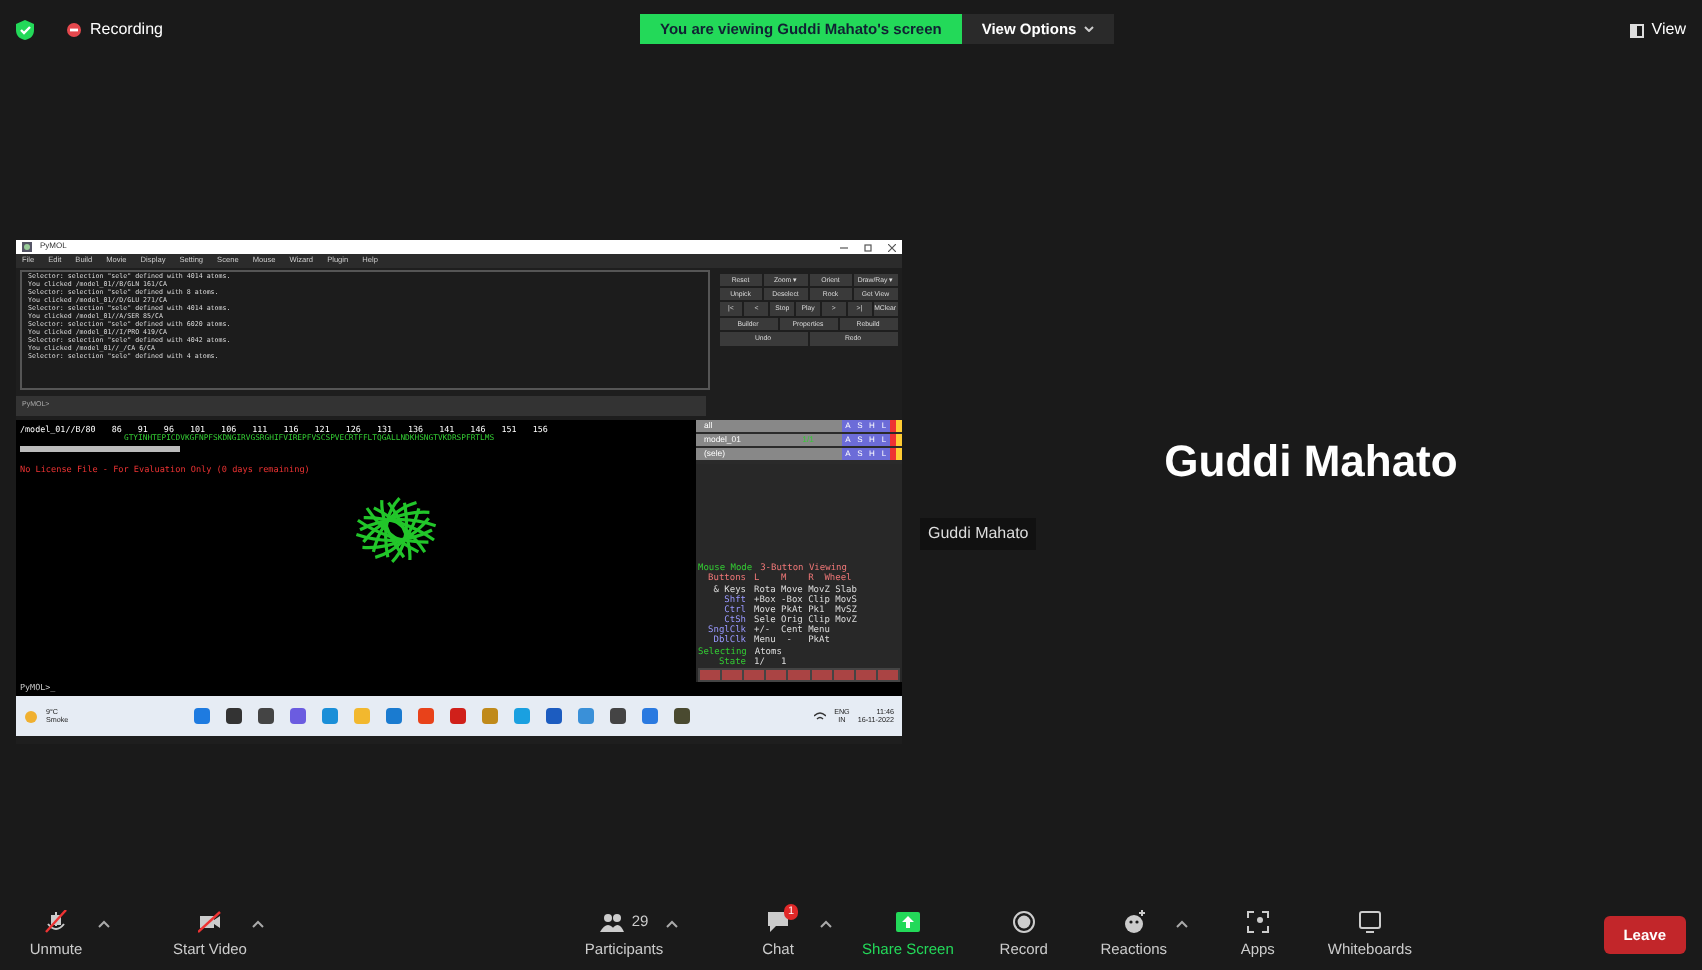 The width and height of the screenshot is (1702, 970). What do you see at coordinates (820, 716) in the screenshot?
I see `wifi-icon` at bounding box center [820, 716].